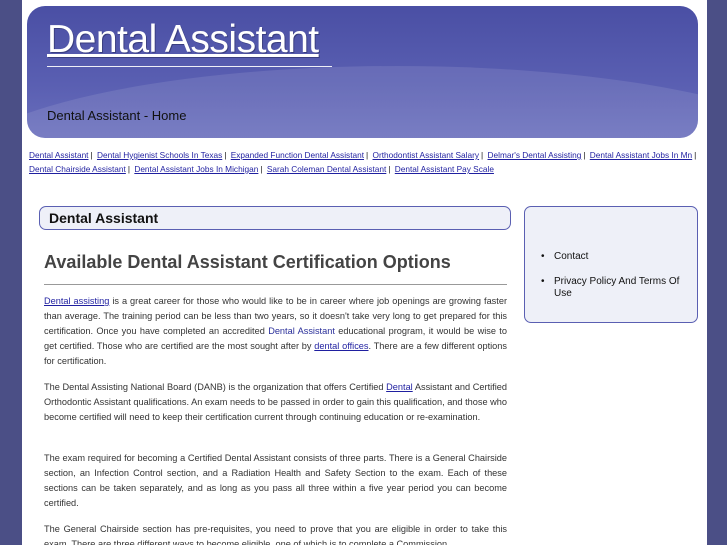 The width and height of the screenshot is (727, 545). What do you see at coordinates (535, 155) in the screenshot?
I see `nav-link-delmars-dental-assisting: Delmar's Dental Assisting` at bounding box center [535, 155].